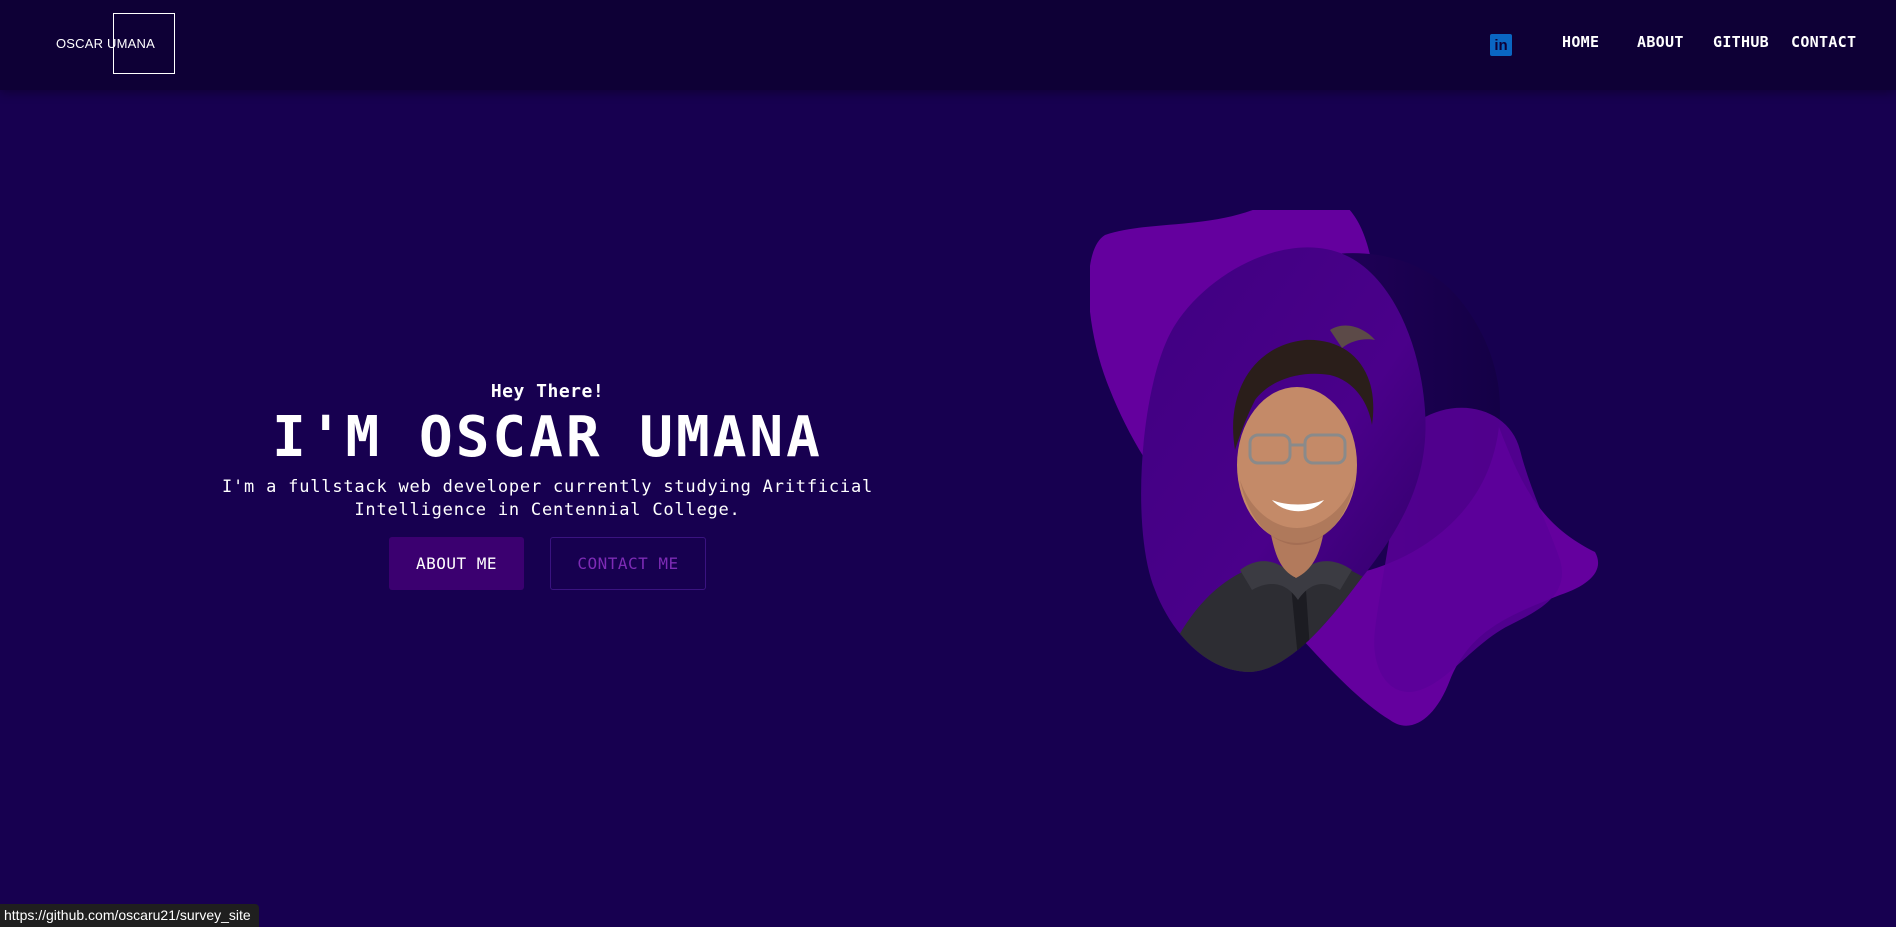 Image resolution: width=1896 pixels, height=927 pixels. I want to click on about-me-button: ABOUT ME, so click(456, 563).